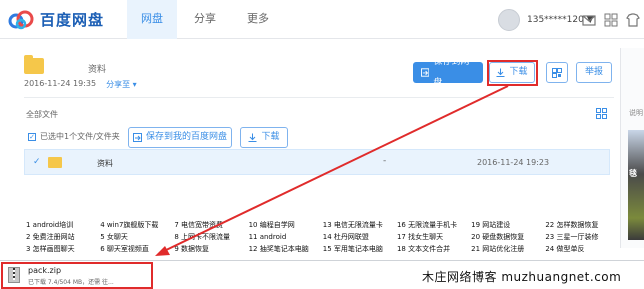 Image resolution: width=644 pixels, height=289 pixels. What do you see at coordinates (252, 137) in the screenshot?
I see `download-icon` at bounding box center [252, 137].